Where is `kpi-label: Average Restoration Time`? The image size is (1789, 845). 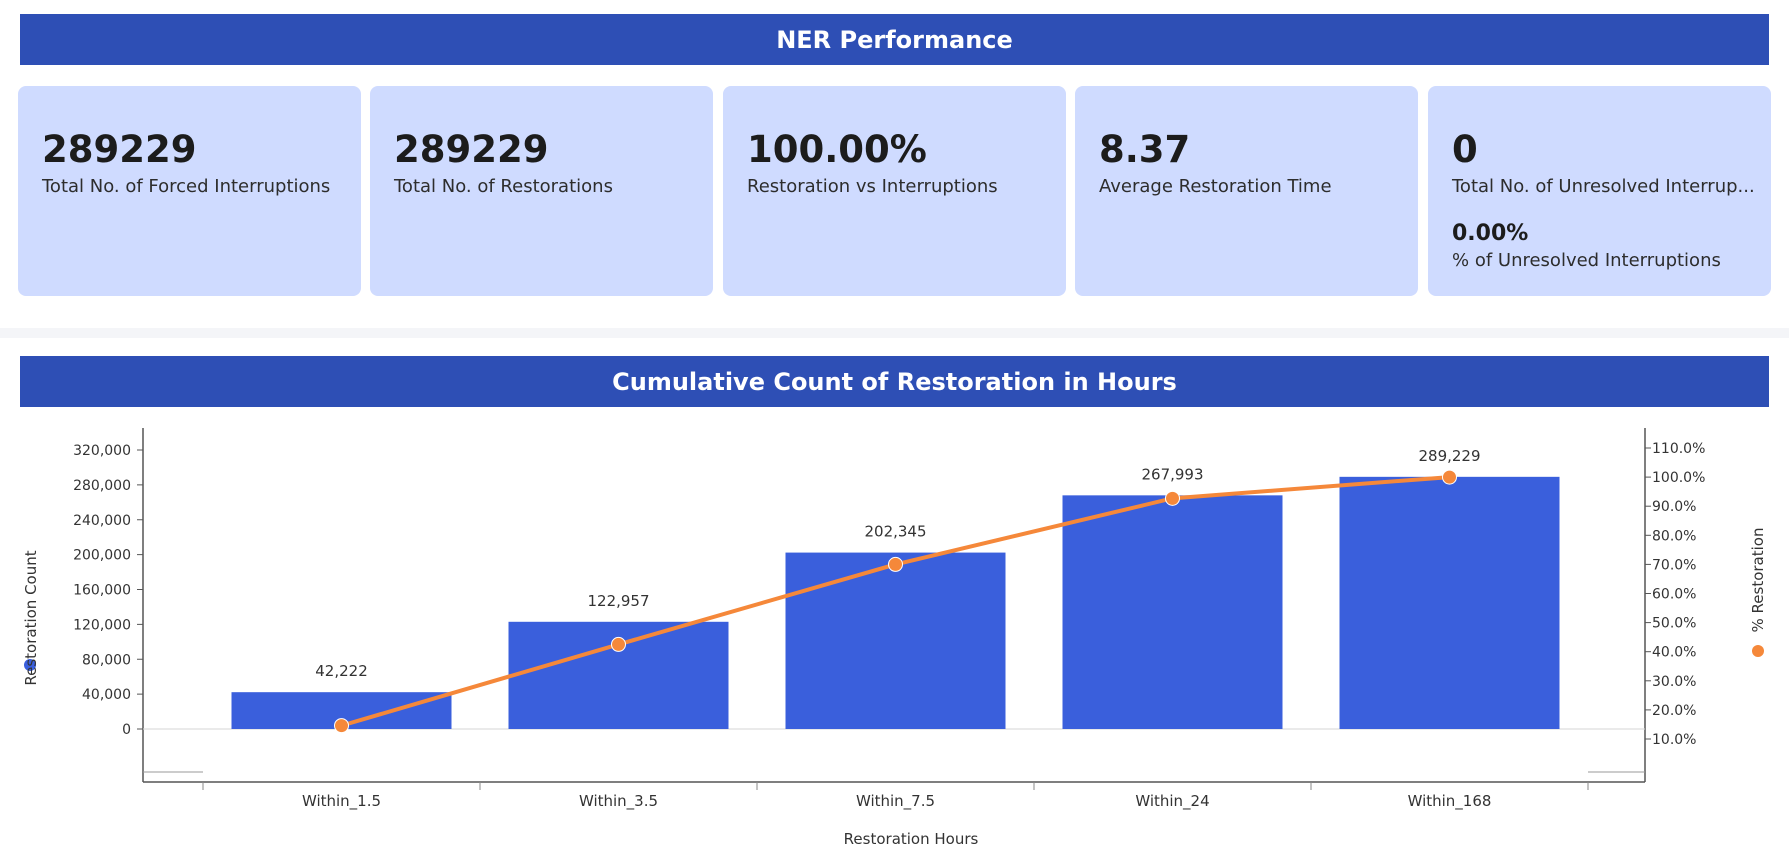
kpi-label: Average Restoration Time is located at coordinates (1215, 186).